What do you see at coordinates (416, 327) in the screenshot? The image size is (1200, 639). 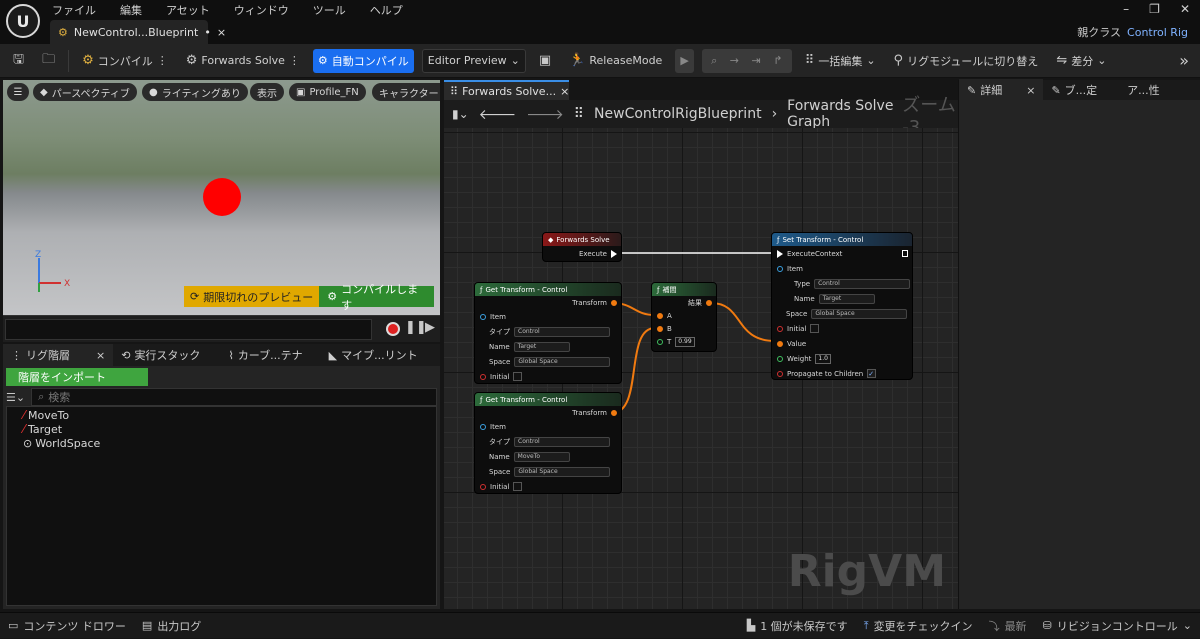 I see `pause-icon: ❚❚` at bounding box center [416, 327].